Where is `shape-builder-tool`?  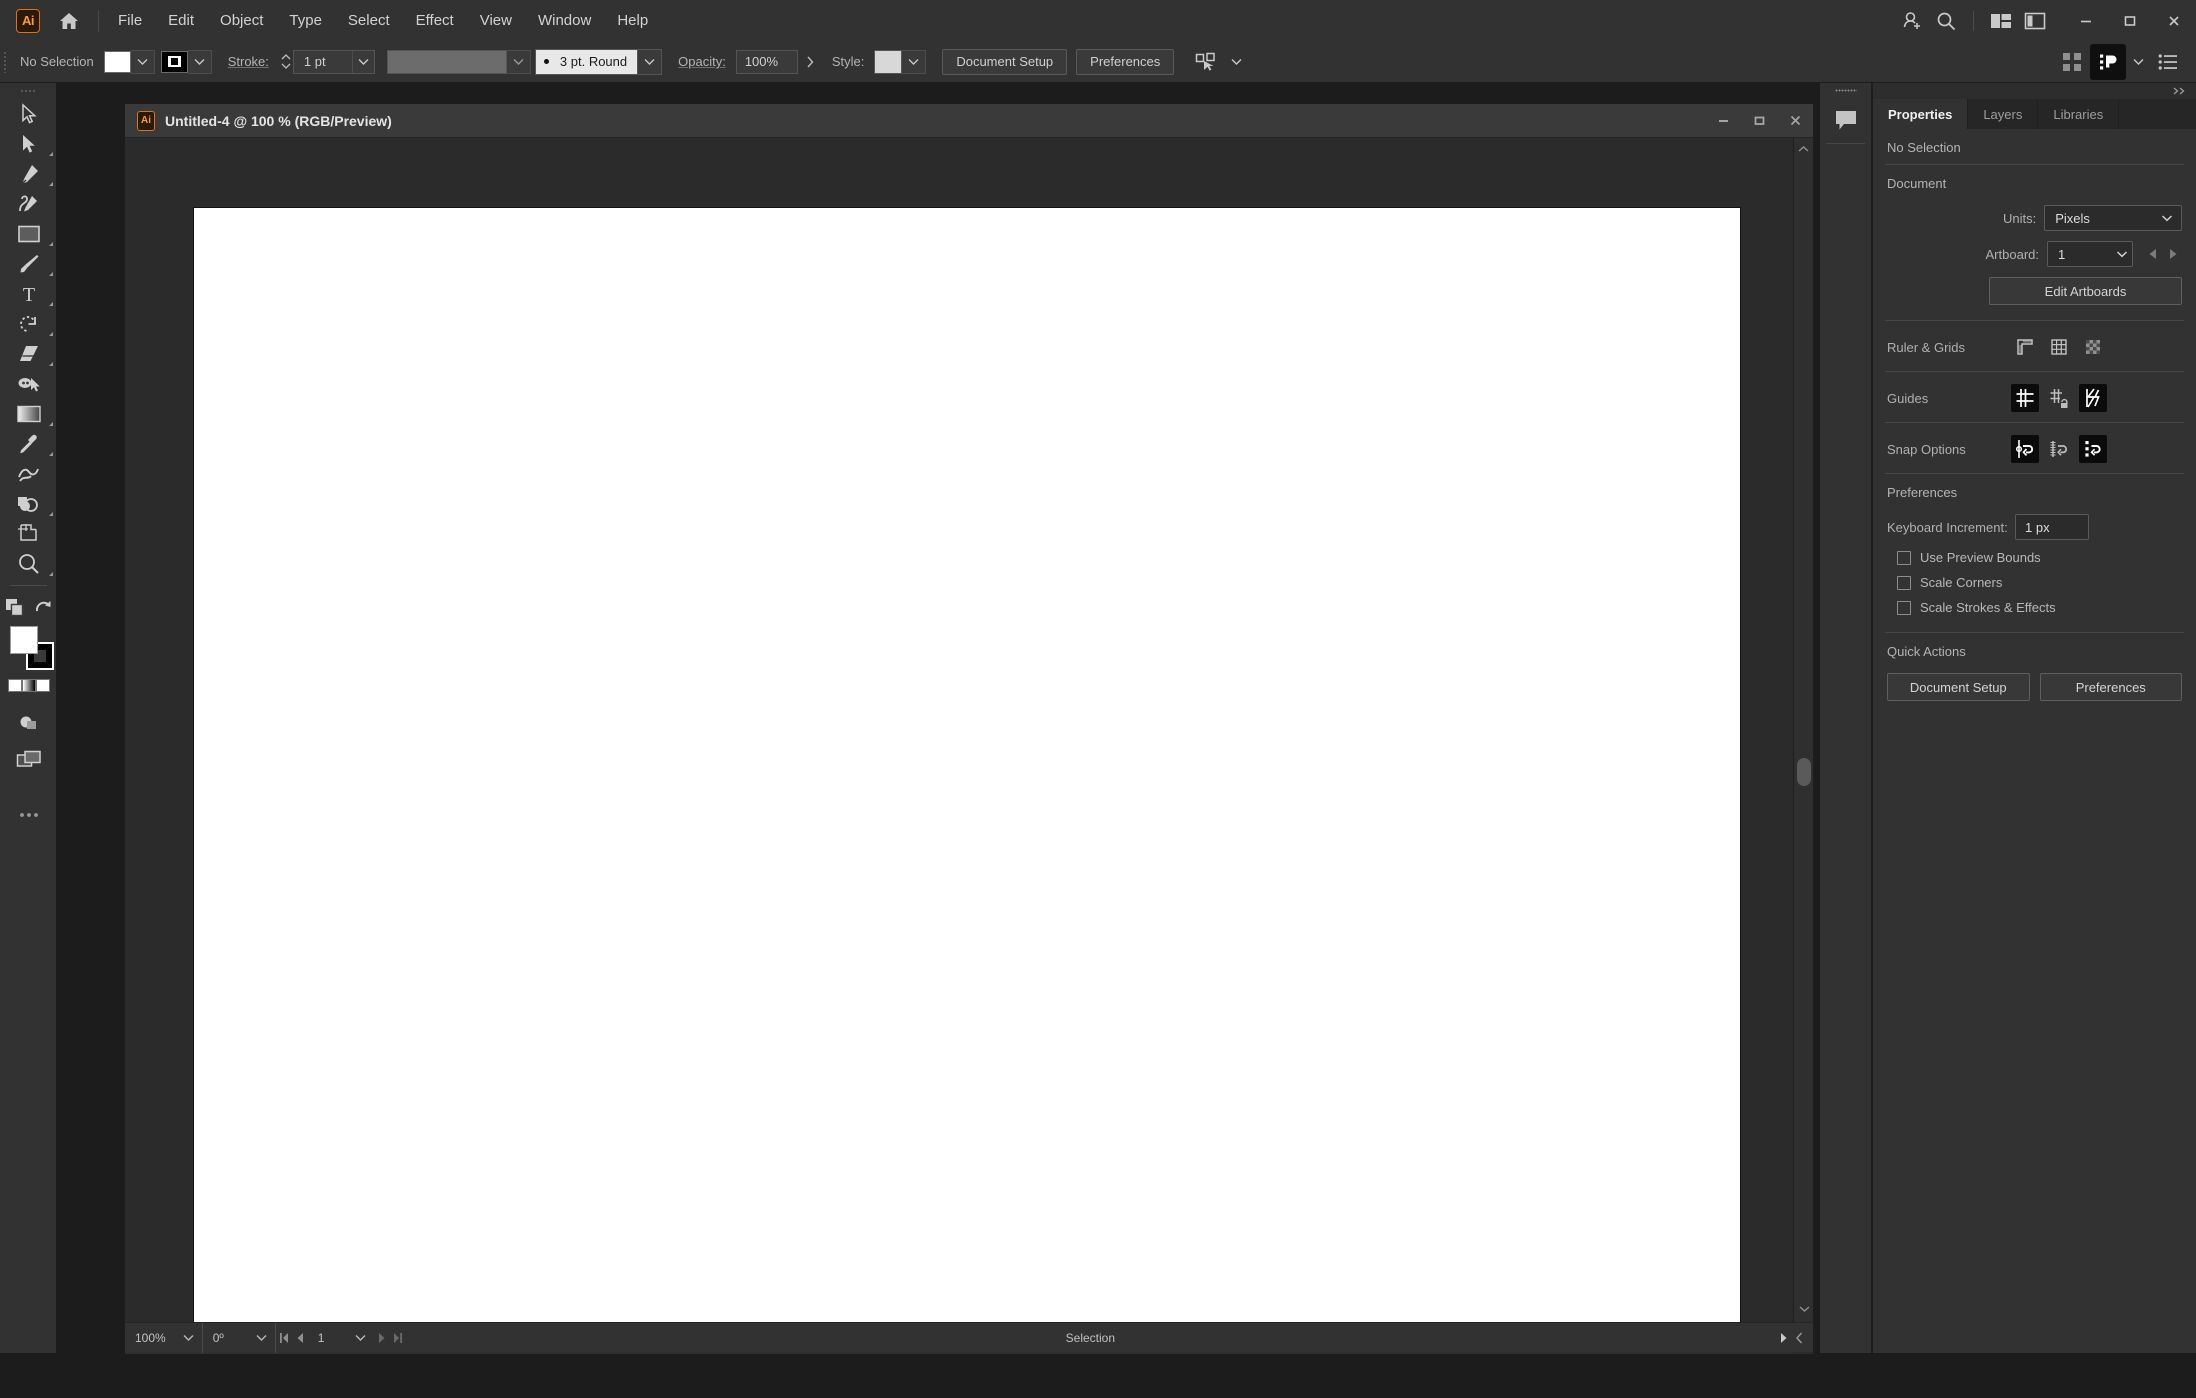 shape-builder-tool is located at coordinates (28, 504).